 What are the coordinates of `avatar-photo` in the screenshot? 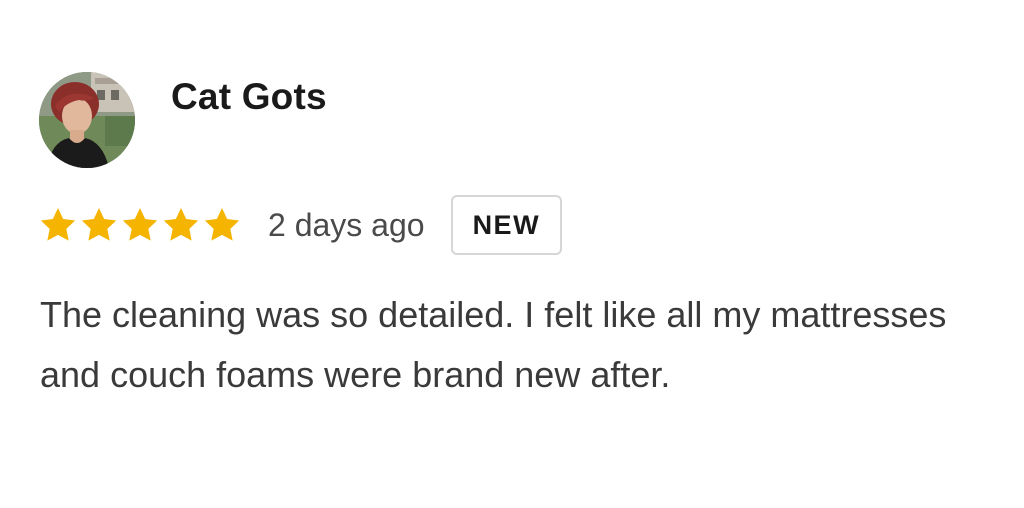 It's located at (87, 120).